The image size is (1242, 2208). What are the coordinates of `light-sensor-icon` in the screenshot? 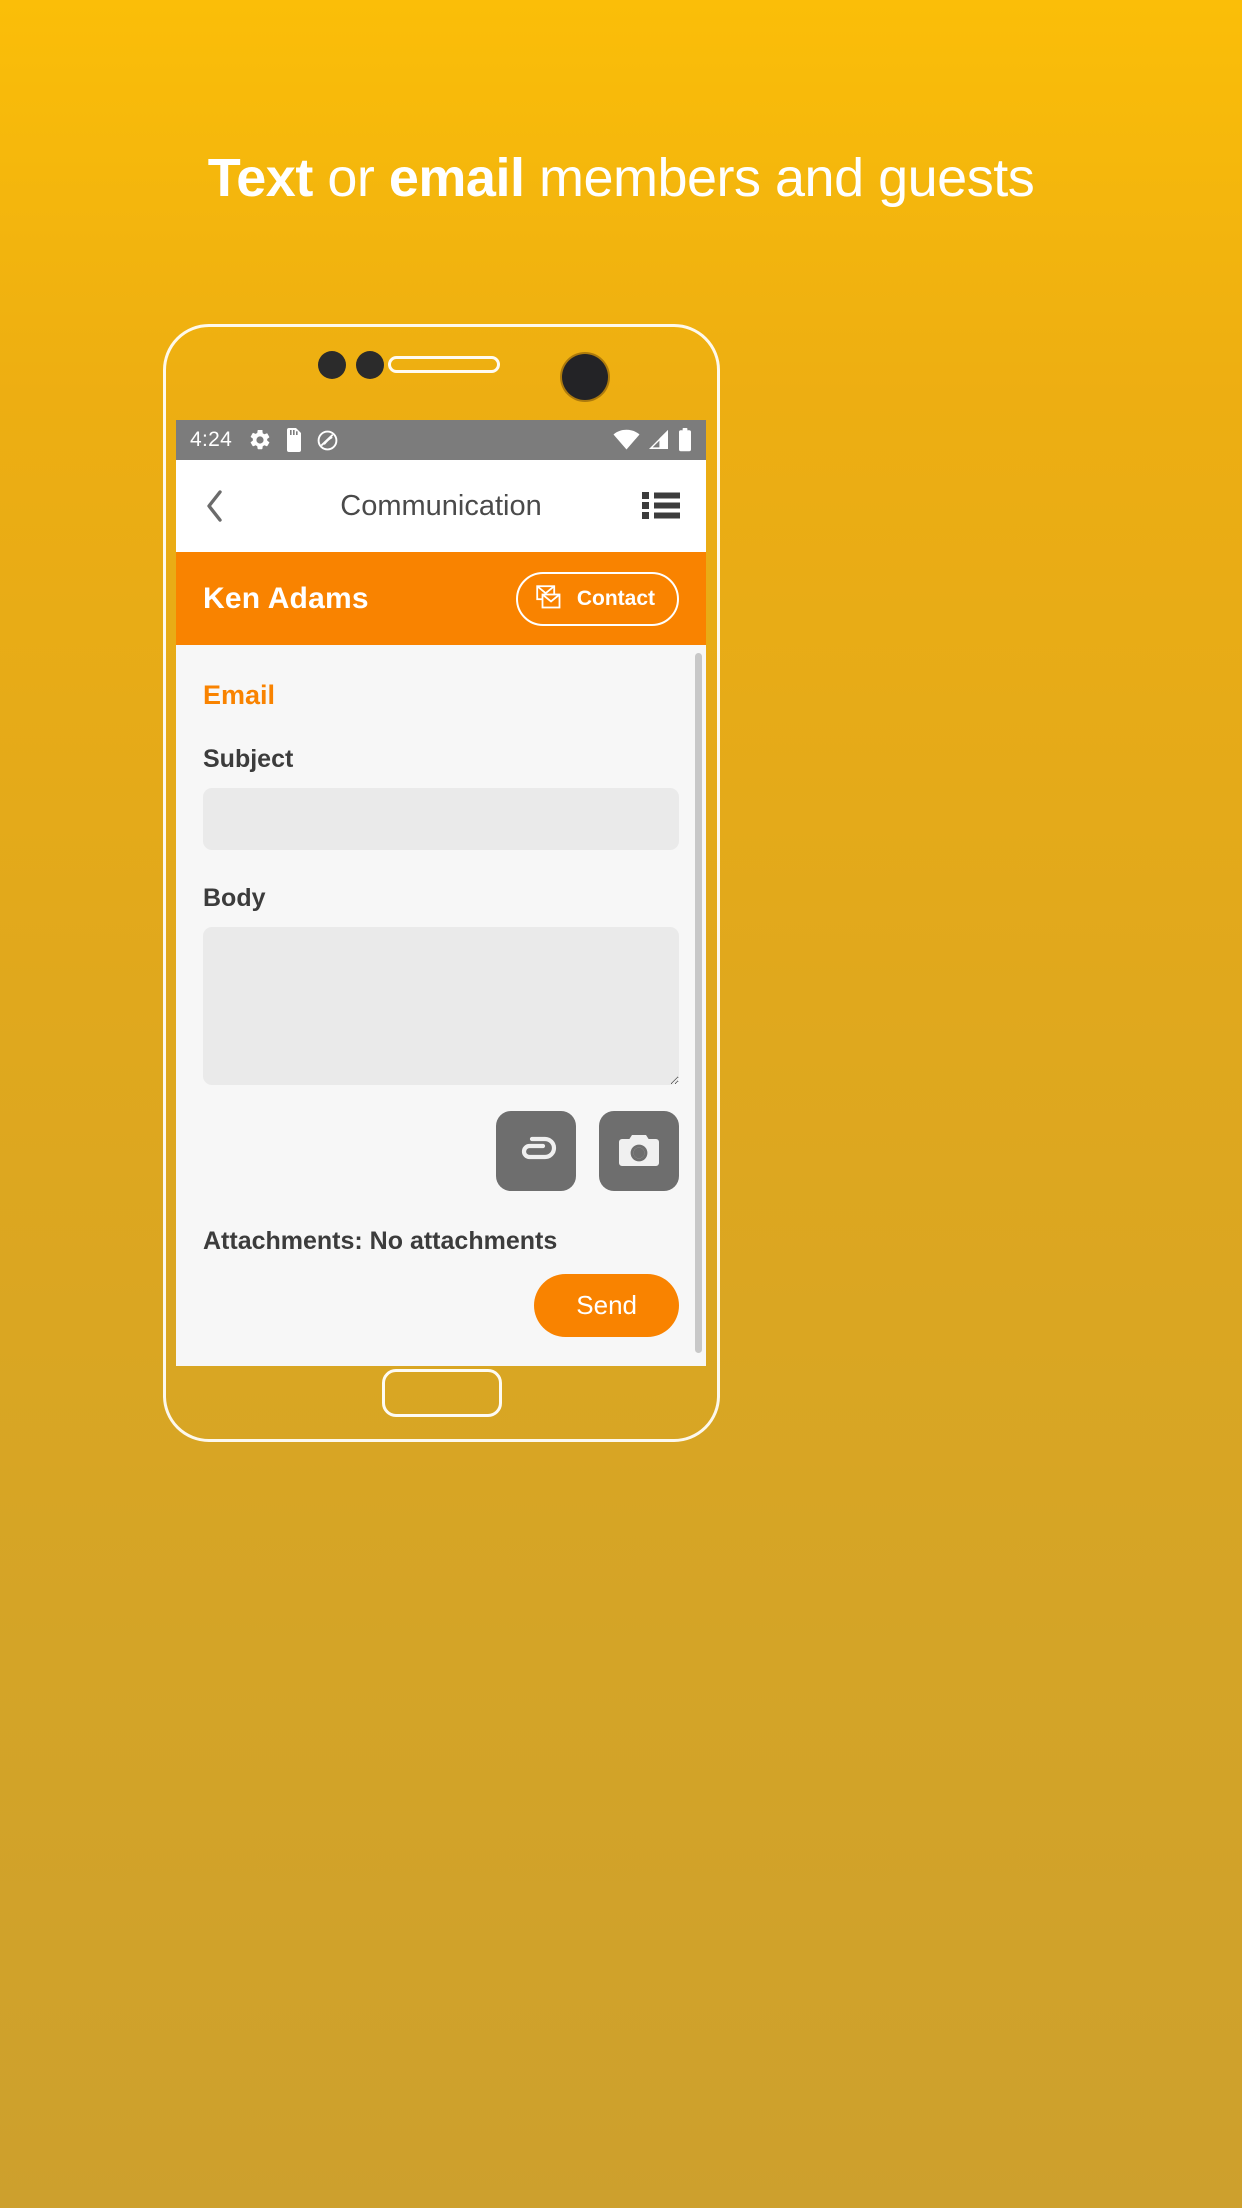 It's located at (370, 365).